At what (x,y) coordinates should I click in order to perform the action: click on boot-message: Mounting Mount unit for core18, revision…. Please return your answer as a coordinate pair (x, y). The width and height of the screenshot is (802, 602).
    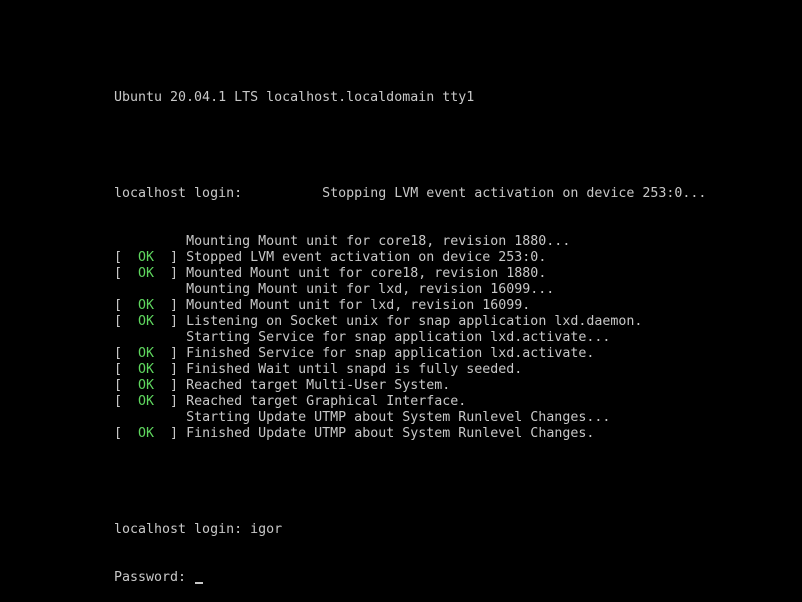
    Looking at the image, I should click on (378, 241).